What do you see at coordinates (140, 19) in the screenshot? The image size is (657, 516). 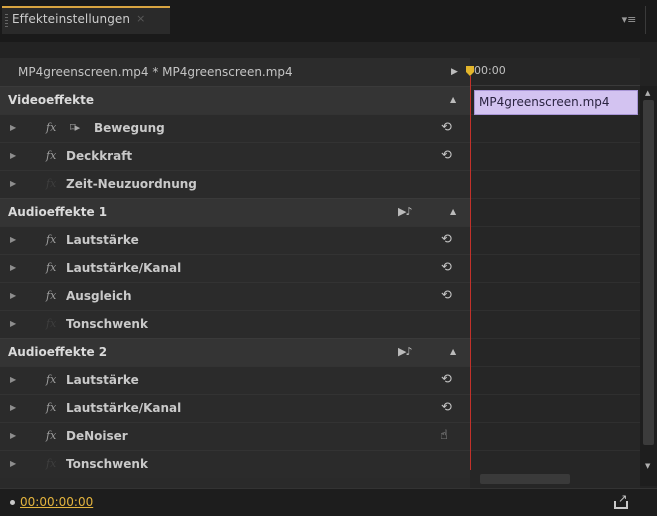 I see `close-icon: ×` at bounding box center [140, 19].